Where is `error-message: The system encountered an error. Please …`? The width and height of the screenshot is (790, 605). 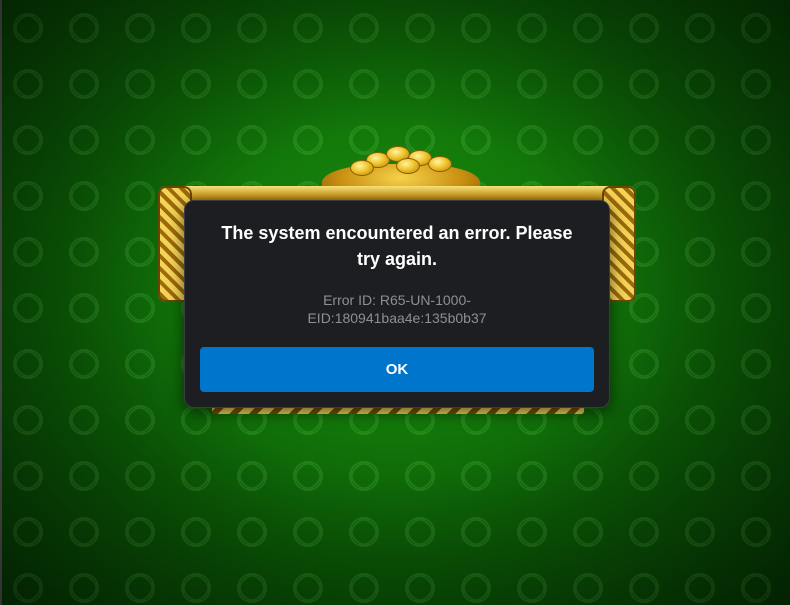 error-message: The system encountered an error. Please … is located at coordinates (397, 246).